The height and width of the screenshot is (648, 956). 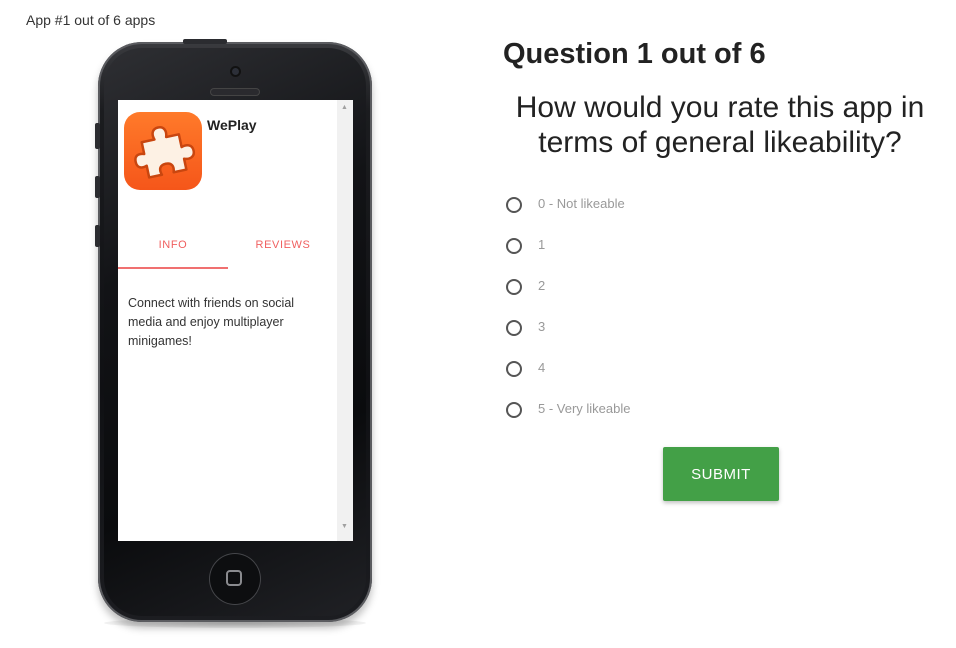 What do you see at coordinates (205, 41) in the screenshot?
I see `phone-power-button` at bounding box center [205, 41].